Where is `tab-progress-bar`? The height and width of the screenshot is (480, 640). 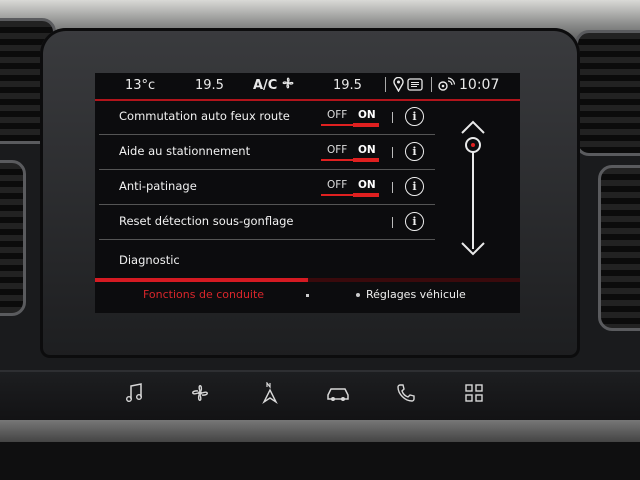
tab-progress-bar is located at coordinates (307, 280).